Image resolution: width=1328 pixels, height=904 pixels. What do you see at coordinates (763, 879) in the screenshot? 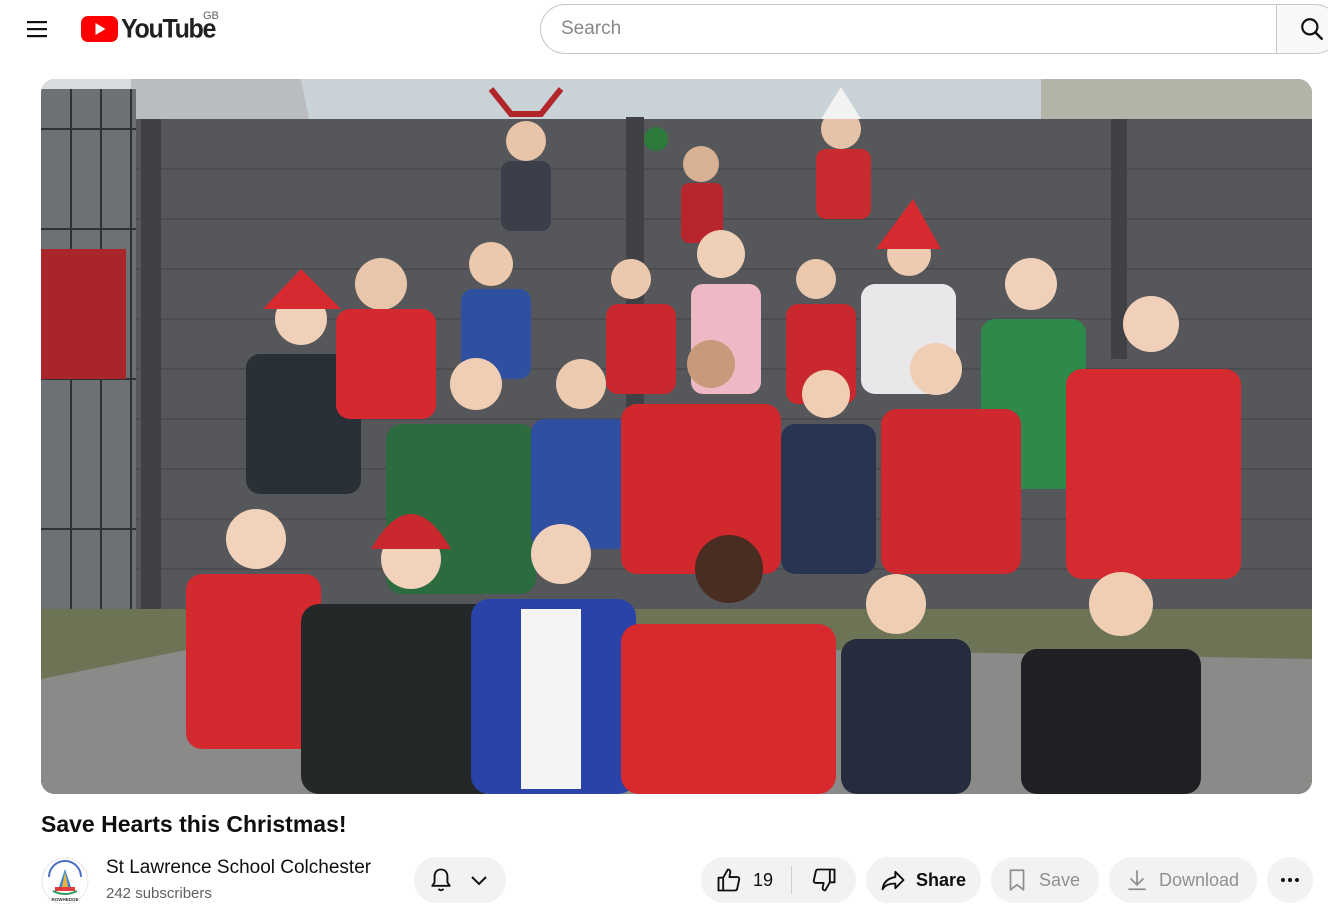
I see `like-count: 19` at bounding box center [763, 879].